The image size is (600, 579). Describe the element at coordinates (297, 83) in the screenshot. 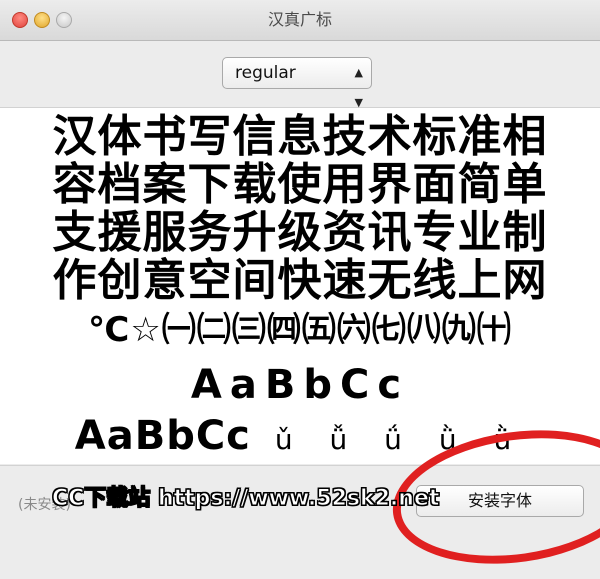

I see `font-style-select: regular ▲ ▼` at that location.